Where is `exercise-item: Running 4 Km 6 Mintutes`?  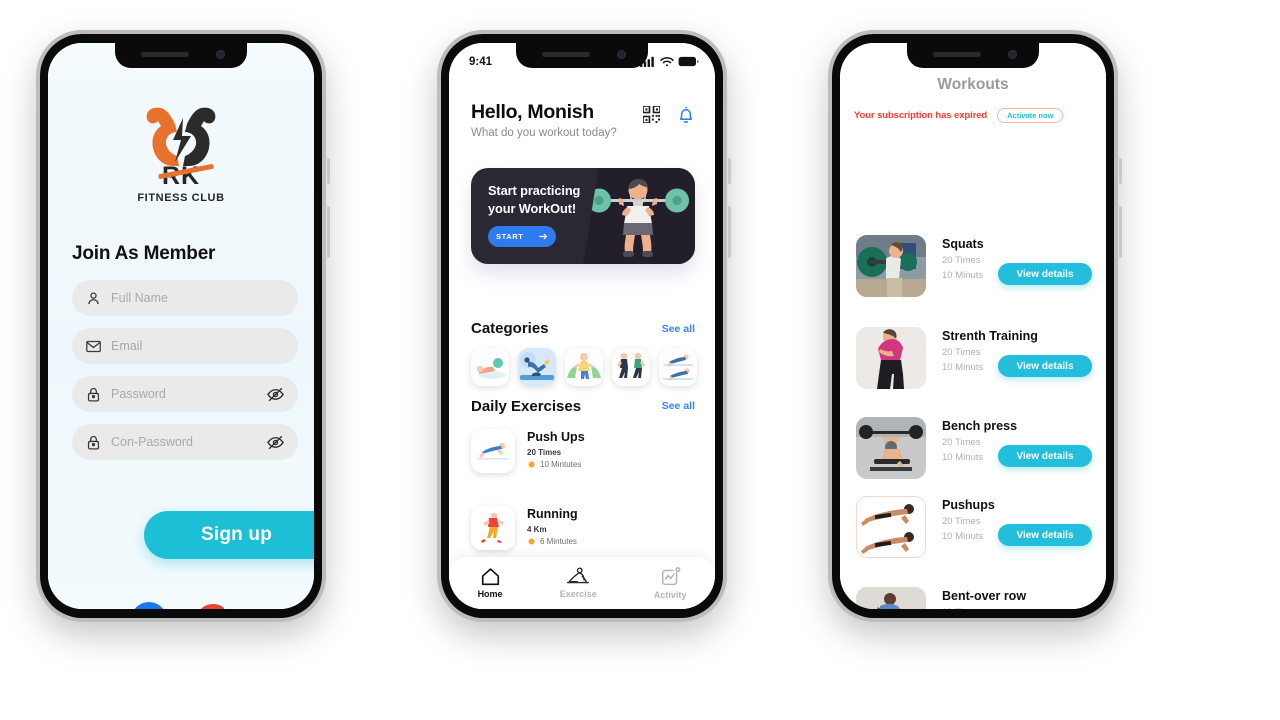 exercise-item: Running 4 Km 6 Mintutes is located at coordinates (583, 532).